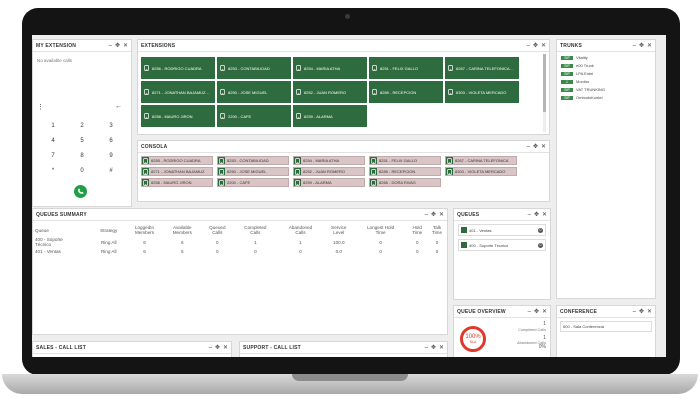 Image resolution: width=700 pixels, height=405 pixels. I want to click on trunk-item: 1 Monitor, so click(608, 81).